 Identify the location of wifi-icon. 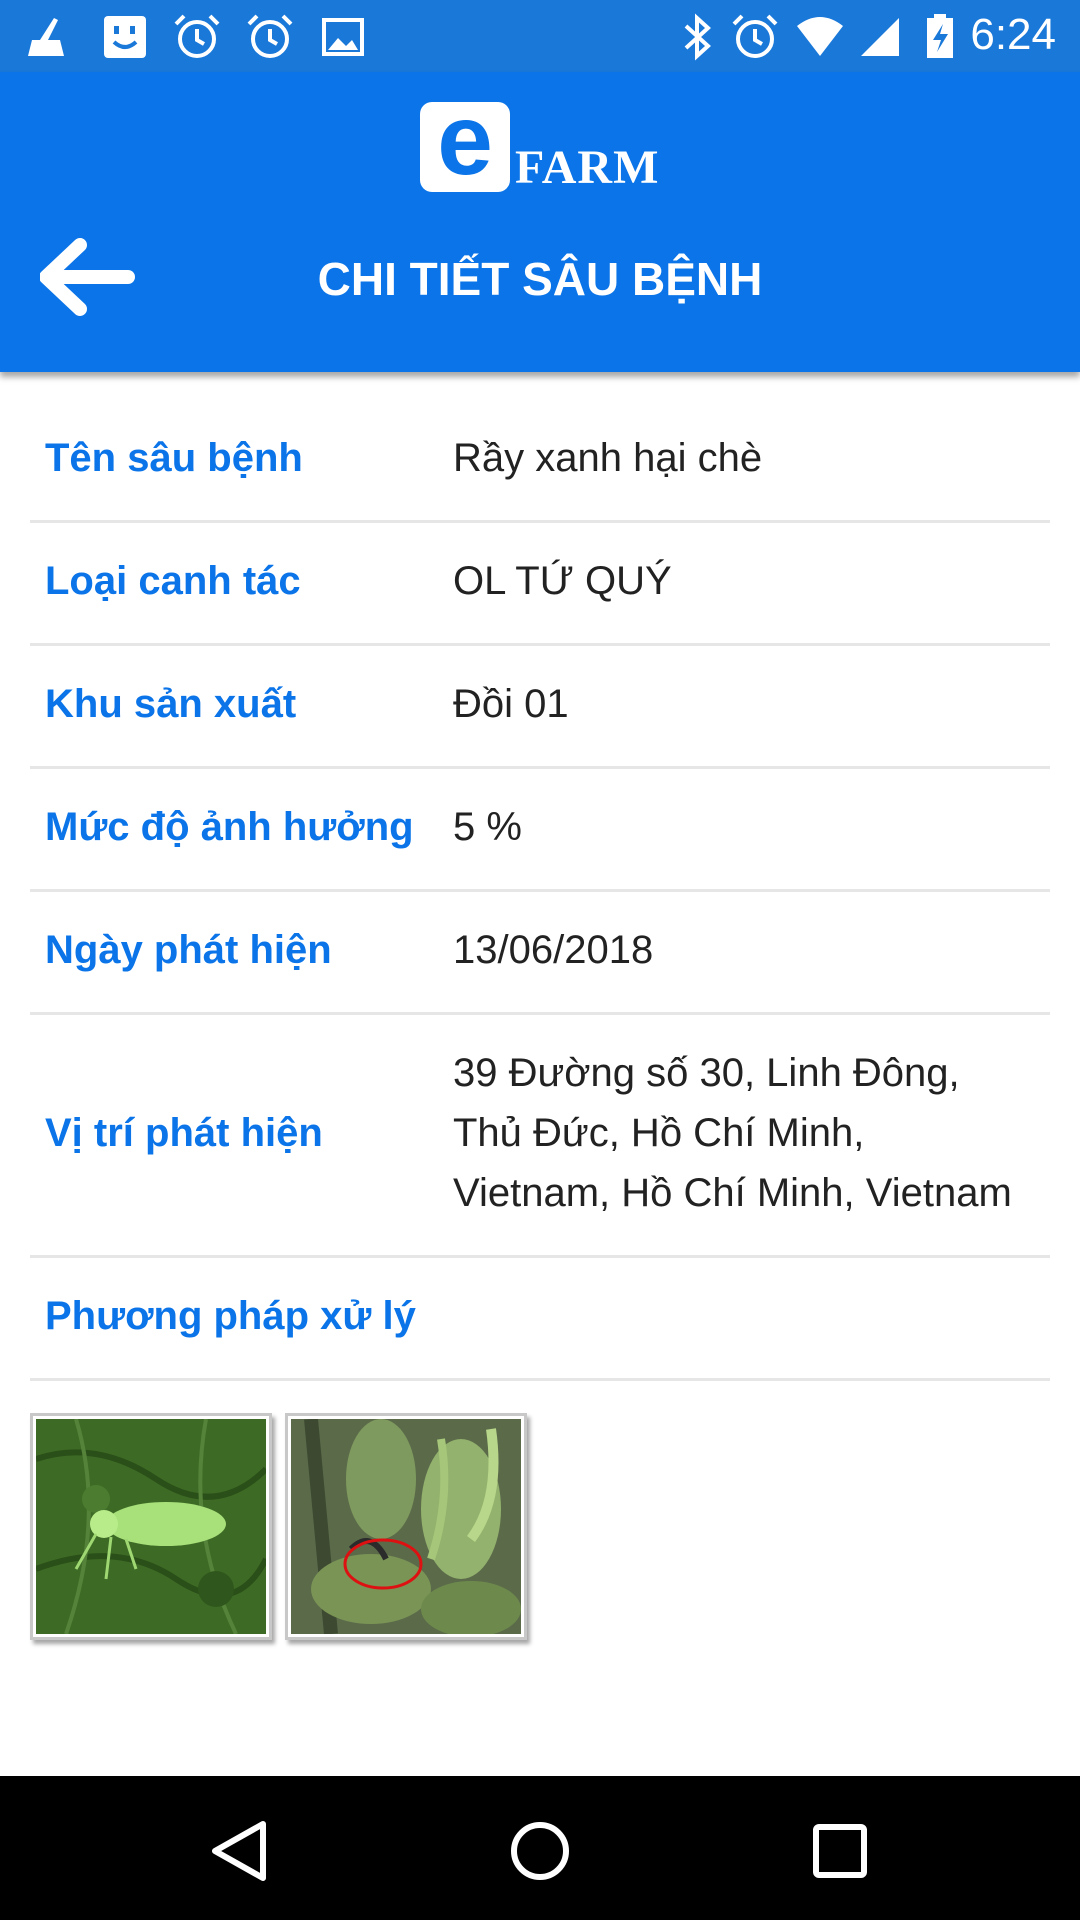
(820, 36).